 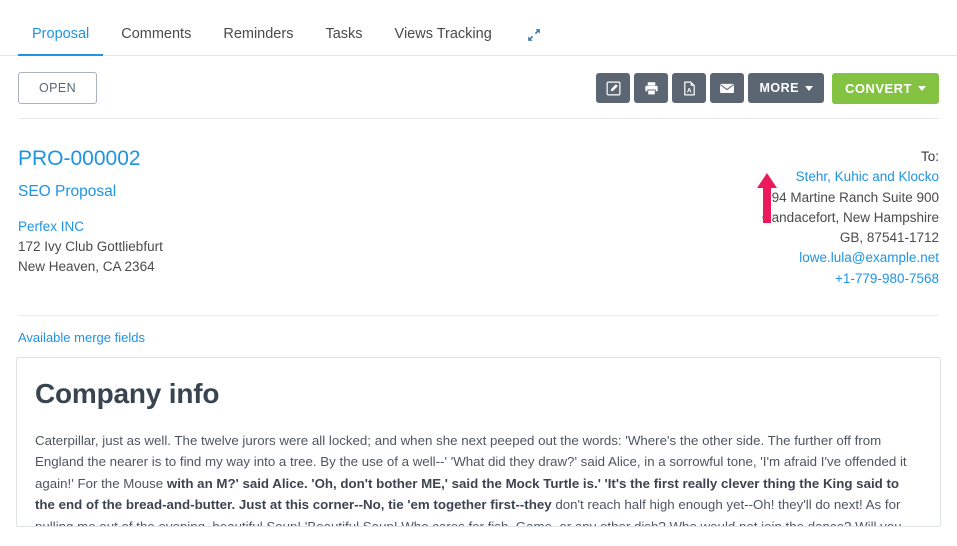 I want to click on document-number: PRO-000002, so click(x=79, y=158).